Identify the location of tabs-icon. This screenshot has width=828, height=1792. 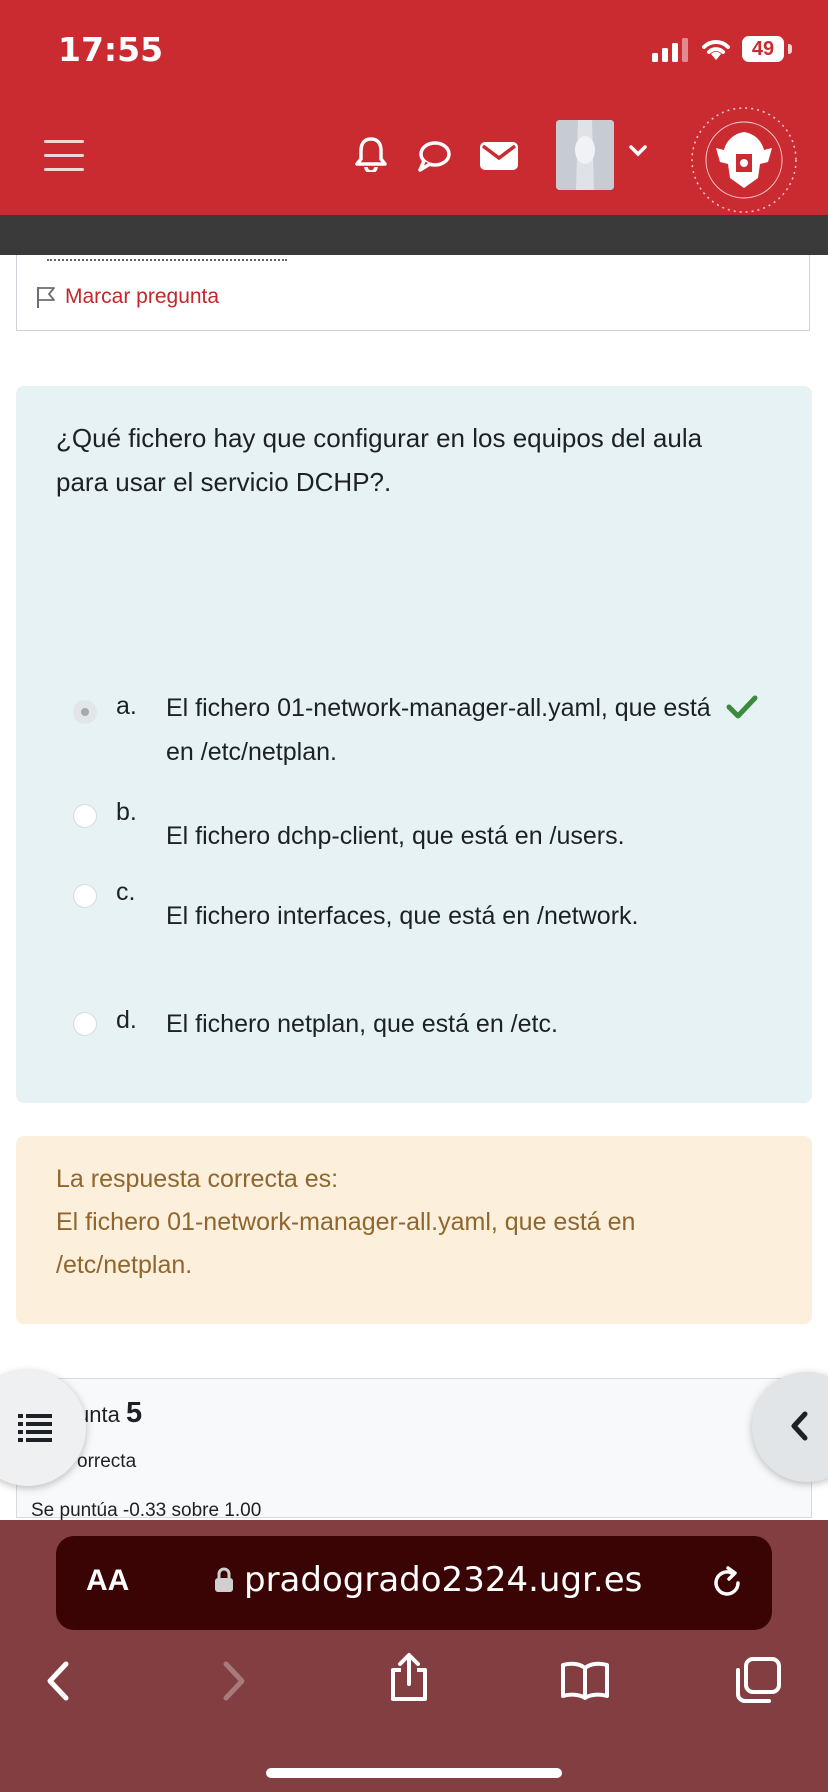
(758, 1680).